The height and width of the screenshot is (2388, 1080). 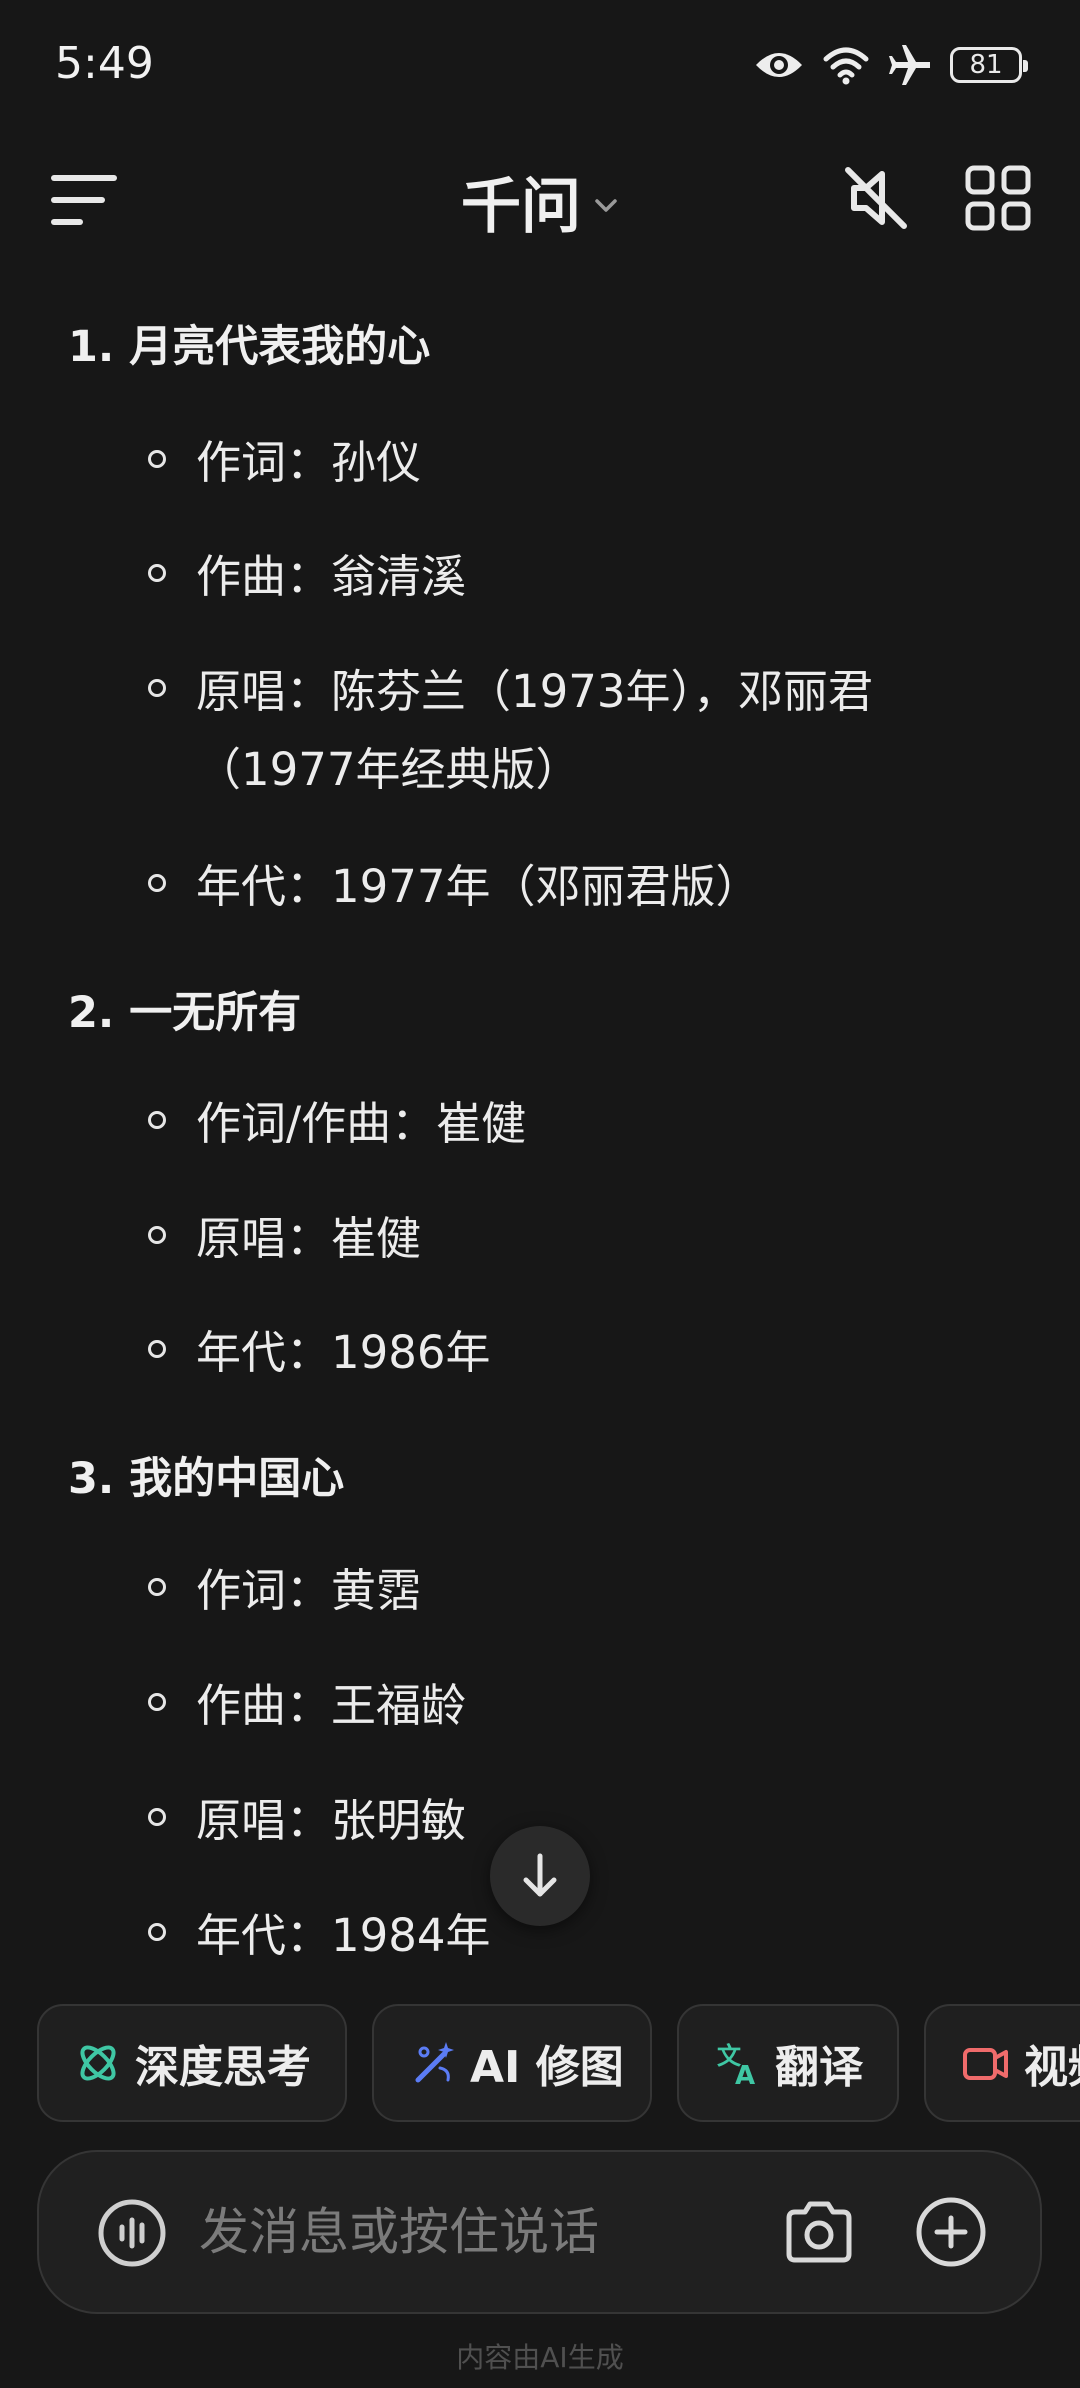 I want to click on ai-disclaimer: 内容由AI生成, so click(x=540, y=2357).